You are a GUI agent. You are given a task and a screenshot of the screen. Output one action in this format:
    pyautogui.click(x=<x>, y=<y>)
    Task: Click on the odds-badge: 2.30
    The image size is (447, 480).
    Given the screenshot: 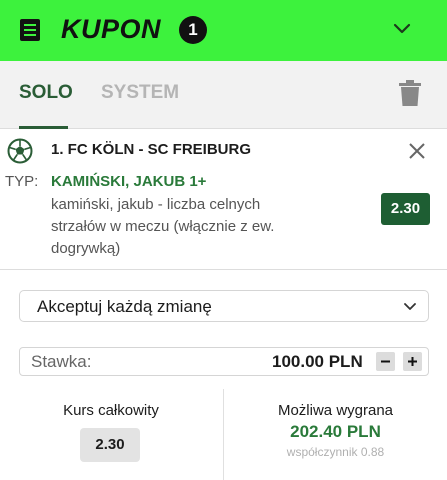 What is the action you would take?
    pyautogui.click(x=405, y=209)
    